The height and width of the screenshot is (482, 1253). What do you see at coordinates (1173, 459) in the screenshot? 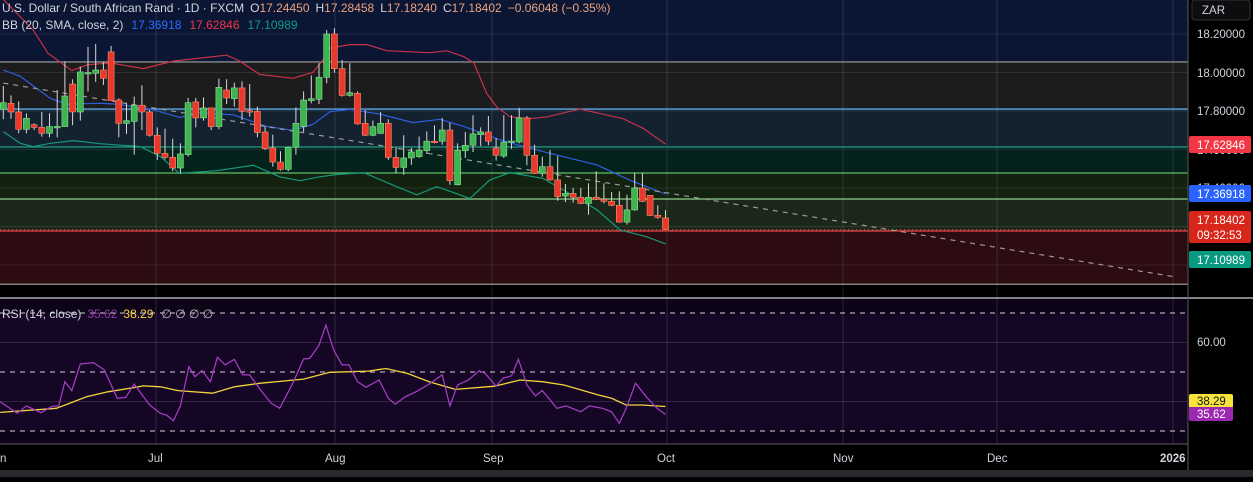
I see `time-label: 2026` at bounding box center [1173, 459].